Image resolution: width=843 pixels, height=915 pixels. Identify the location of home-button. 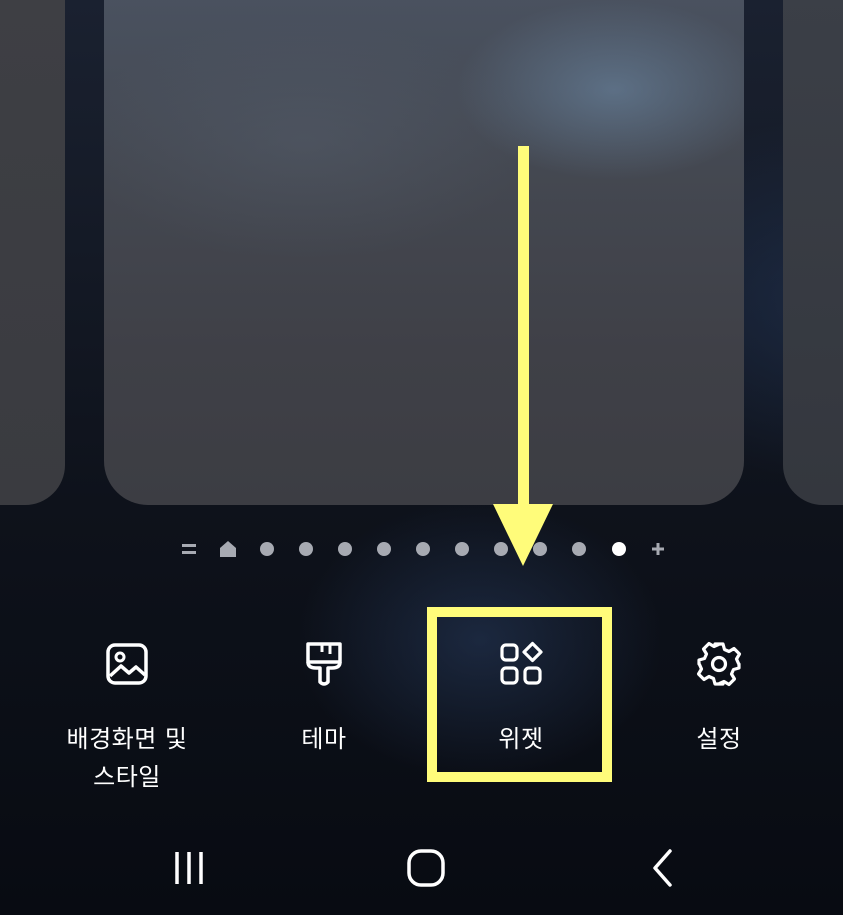
(426, 867).